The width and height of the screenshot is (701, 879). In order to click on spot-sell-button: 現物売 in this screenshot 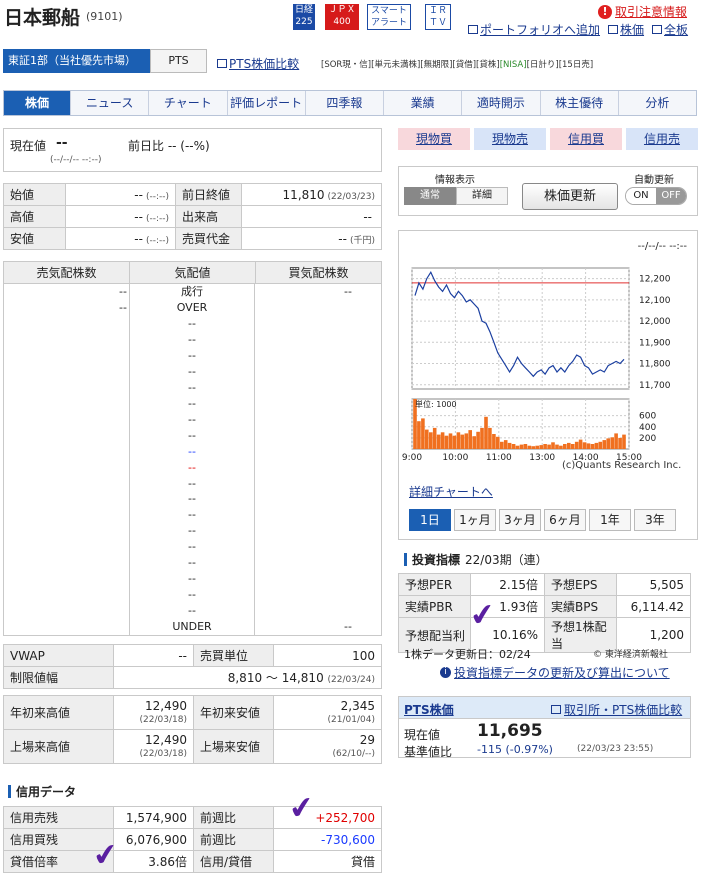, I will do `click(510, 139)`.